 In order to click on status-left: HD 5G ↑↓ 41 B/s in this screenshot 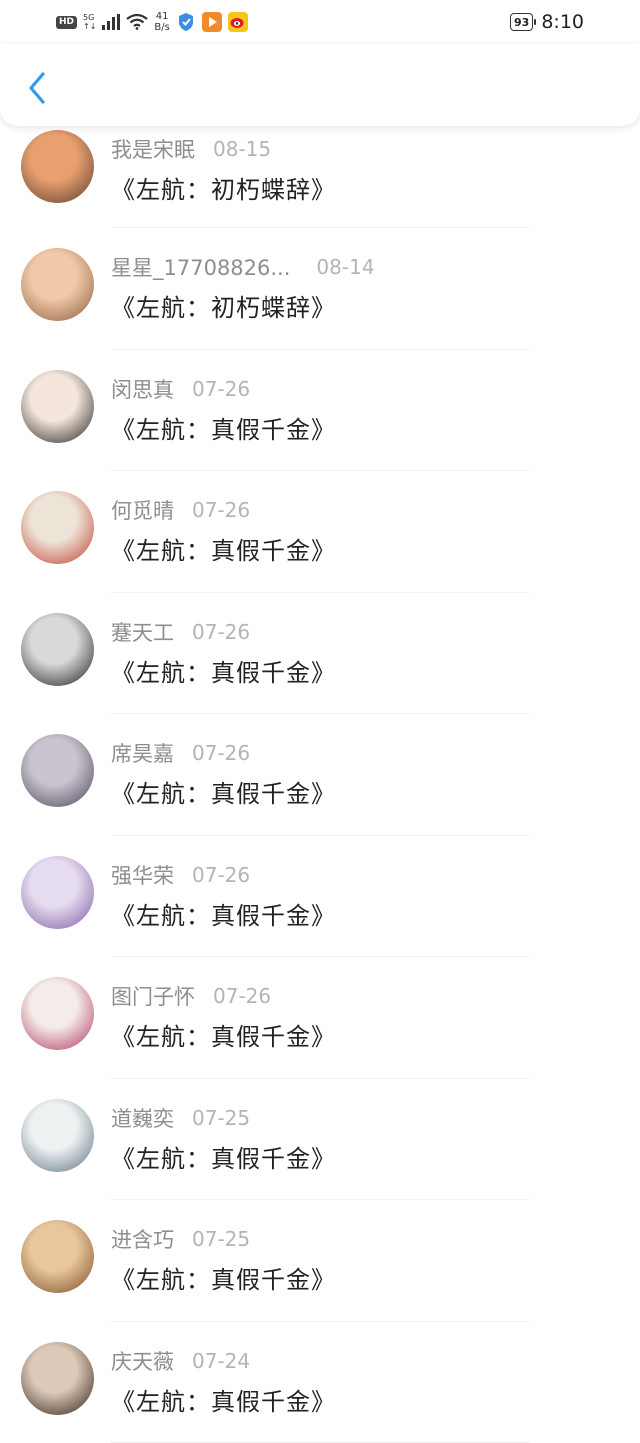, I will do `click(152, 22)`.